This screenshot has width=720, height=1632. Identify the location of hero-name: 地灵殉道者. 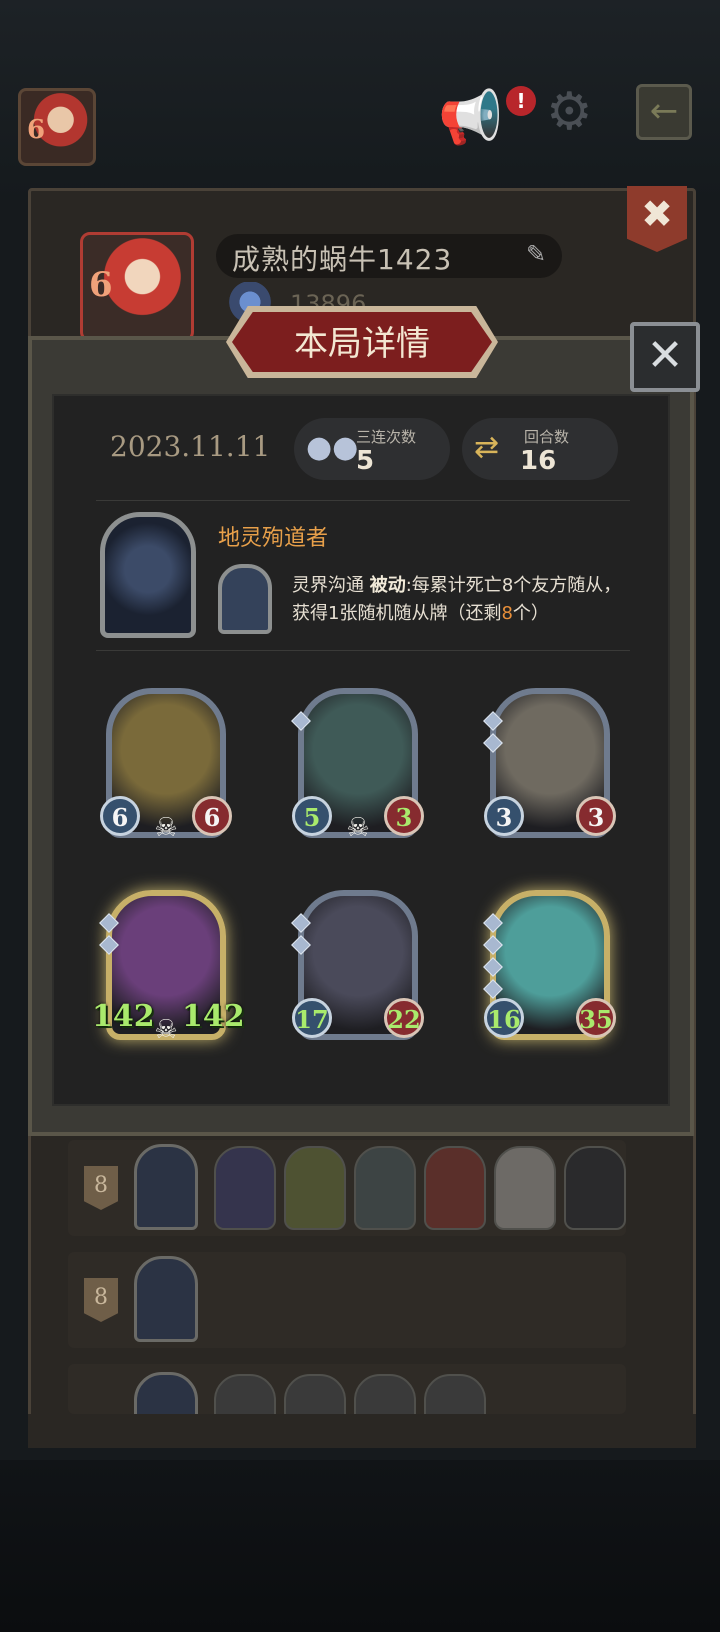
(273, 538).